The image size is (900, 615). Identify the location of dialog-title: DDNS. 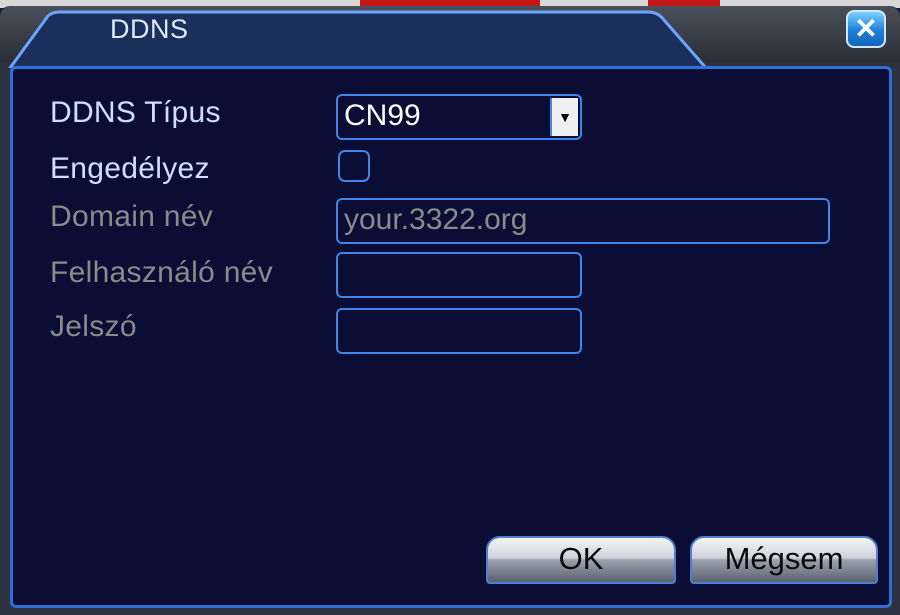
(149, 29).